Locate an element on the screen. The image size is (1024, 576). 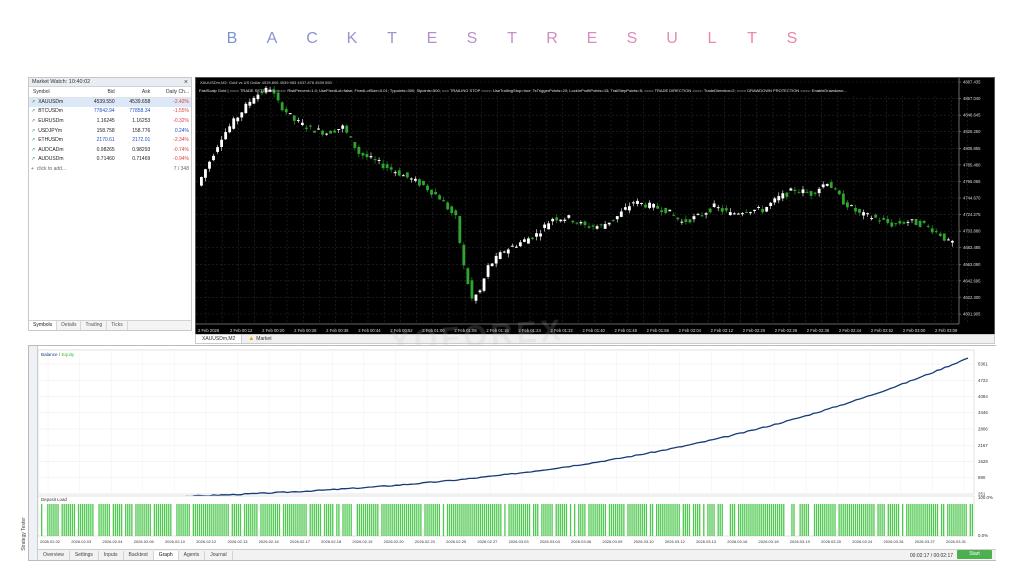
tab-overview: Overview is located at coordinates (54, 555).